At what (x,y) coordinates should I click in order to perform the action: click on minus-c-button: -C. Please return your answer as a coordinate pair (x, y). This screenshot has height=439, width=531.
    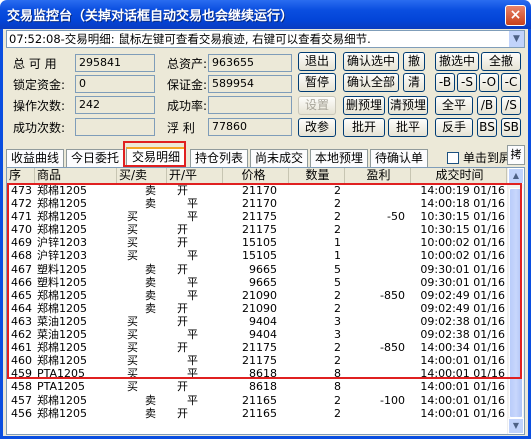
    Looking at the image, I should click on (511, 82).